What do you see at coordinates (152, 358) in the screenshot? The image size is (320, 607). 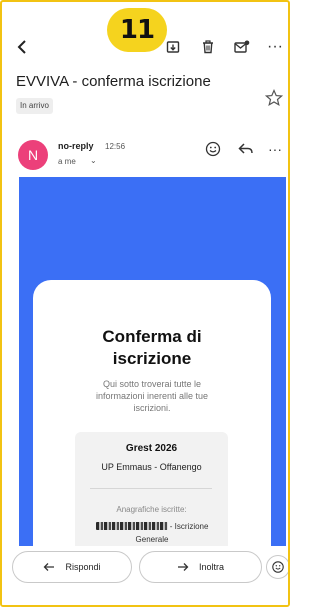 I see `title-line-2: iscrizione` at bounding box center [152, 358].